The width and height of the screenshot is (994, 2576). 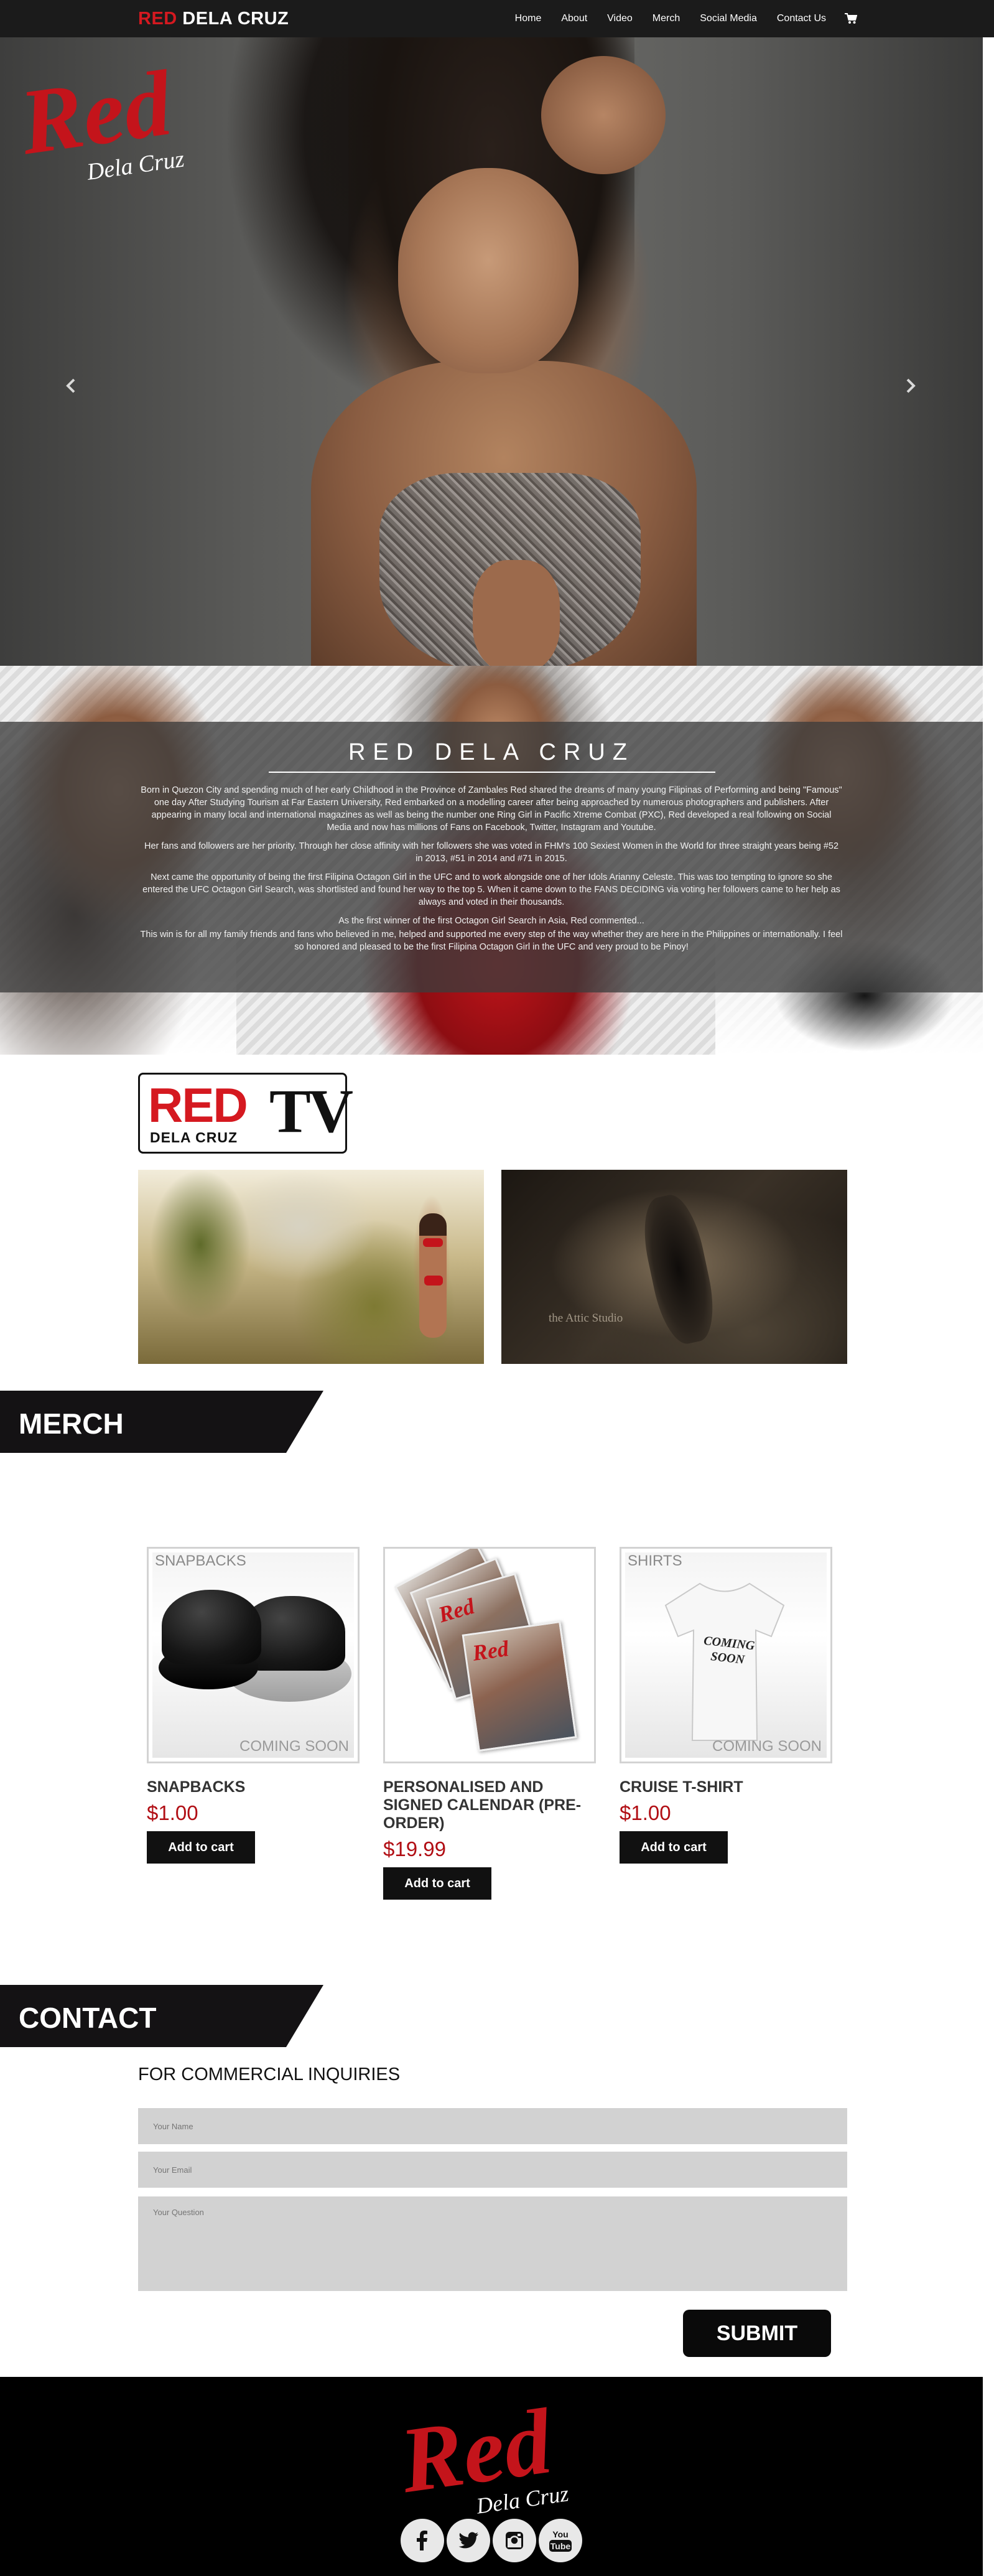 I want to click on carousel-prev-button, so click(x=71, y=385).